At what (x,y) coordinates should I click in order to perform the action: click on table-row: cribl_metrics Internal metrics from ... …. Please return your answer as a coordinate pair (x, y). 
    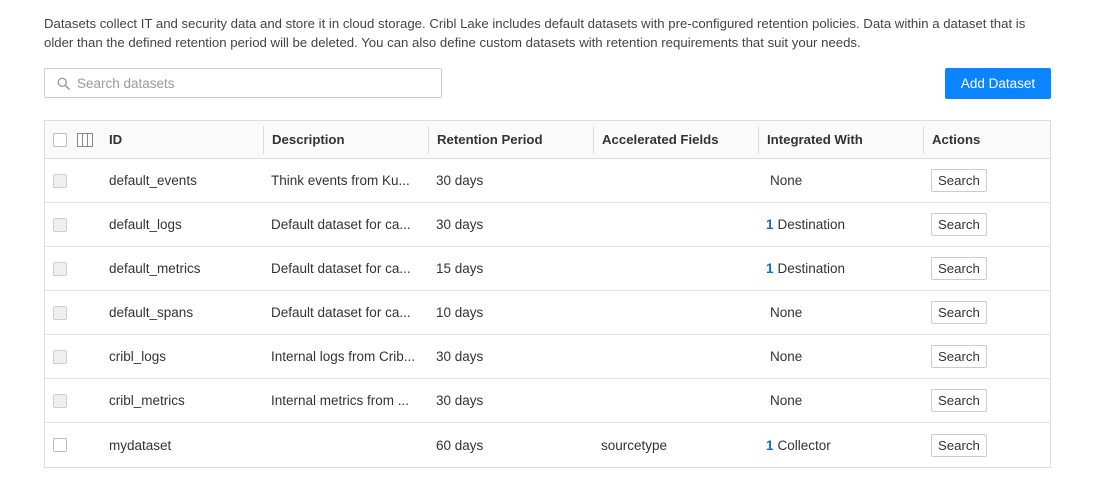
    Looking at the image, I should click on (547, 401).